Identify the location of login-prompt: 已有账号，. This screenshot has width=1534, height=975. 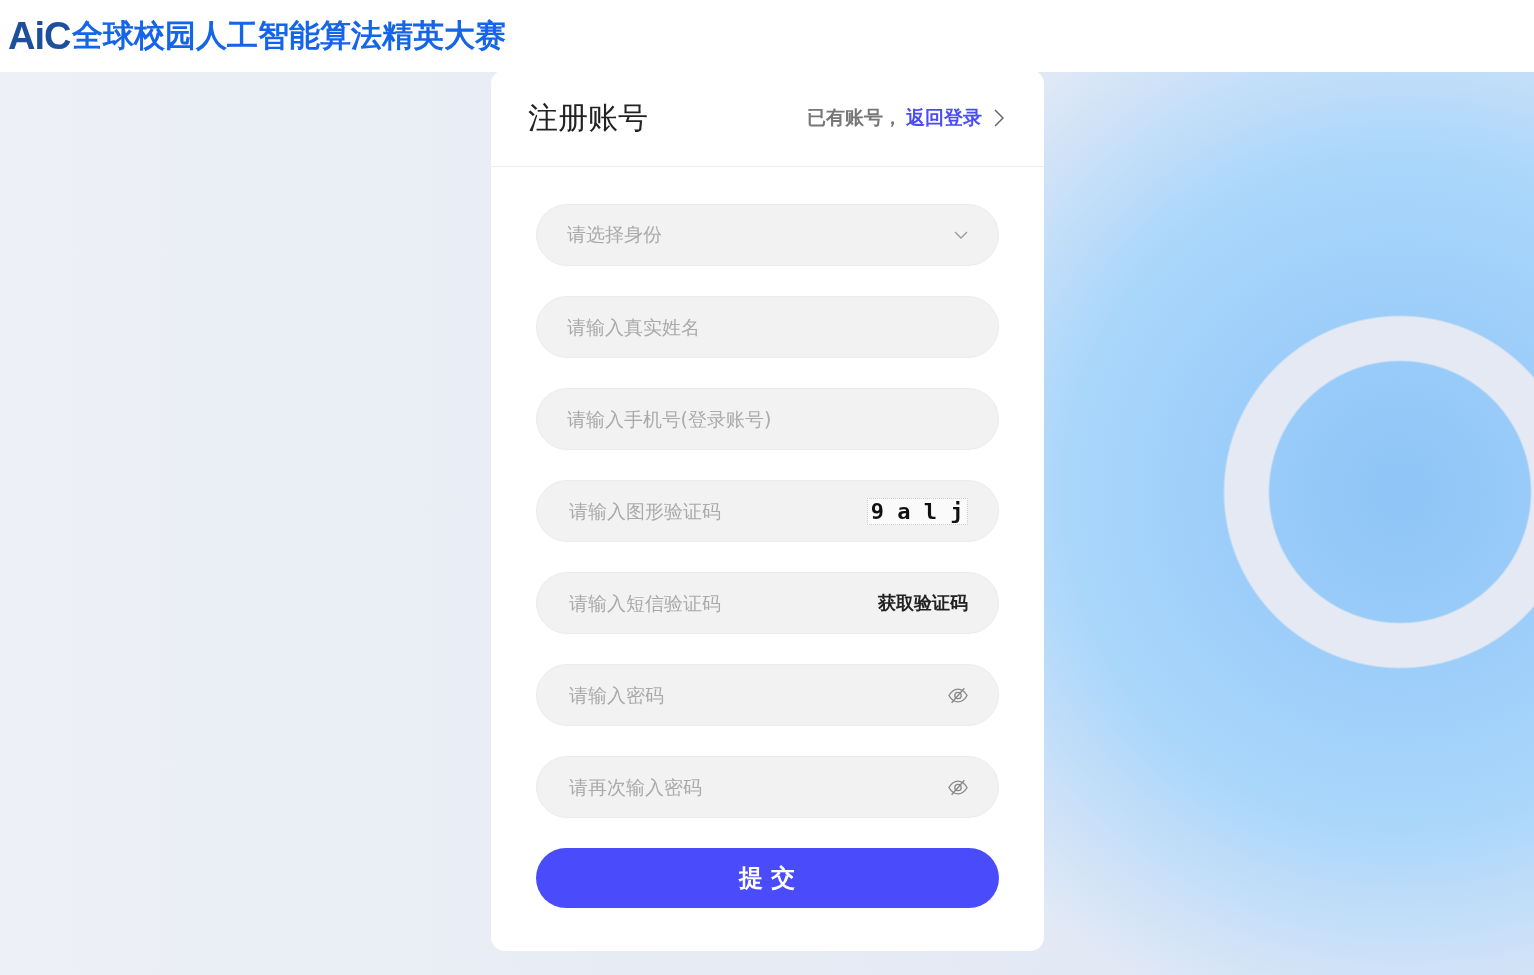
(854, 117).